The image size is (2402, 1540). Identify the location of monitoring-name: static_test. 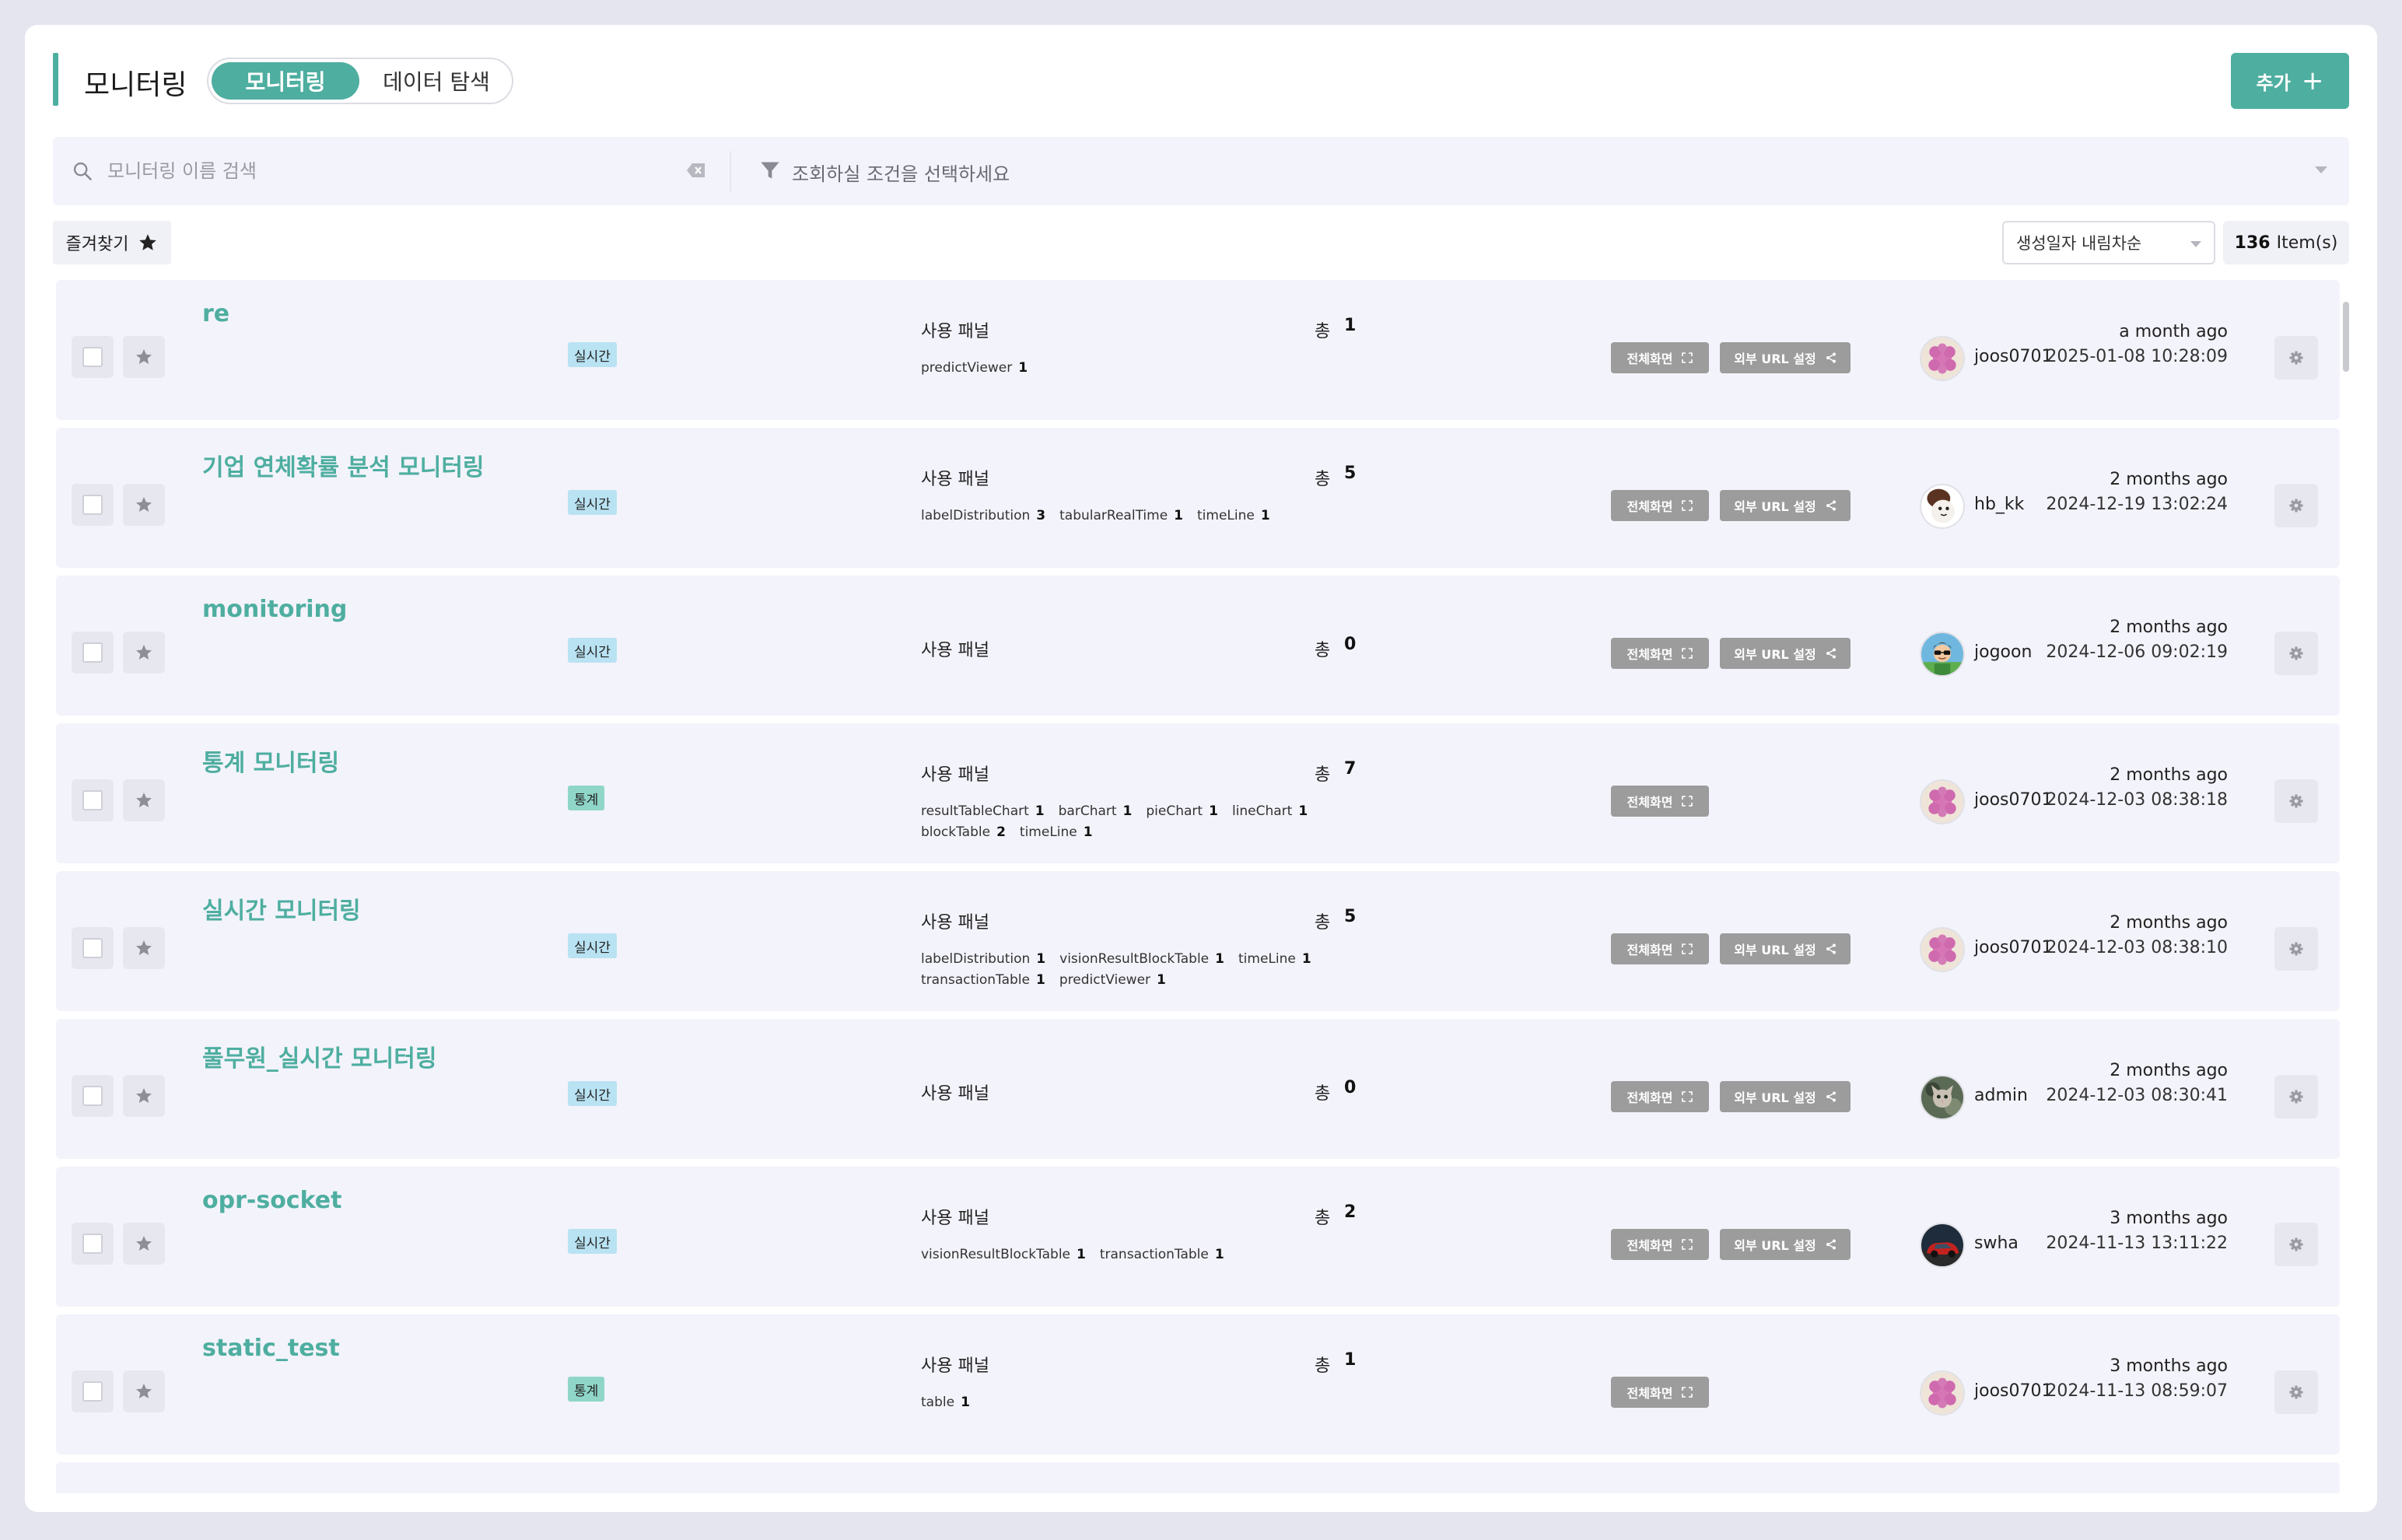
(271, 1349).